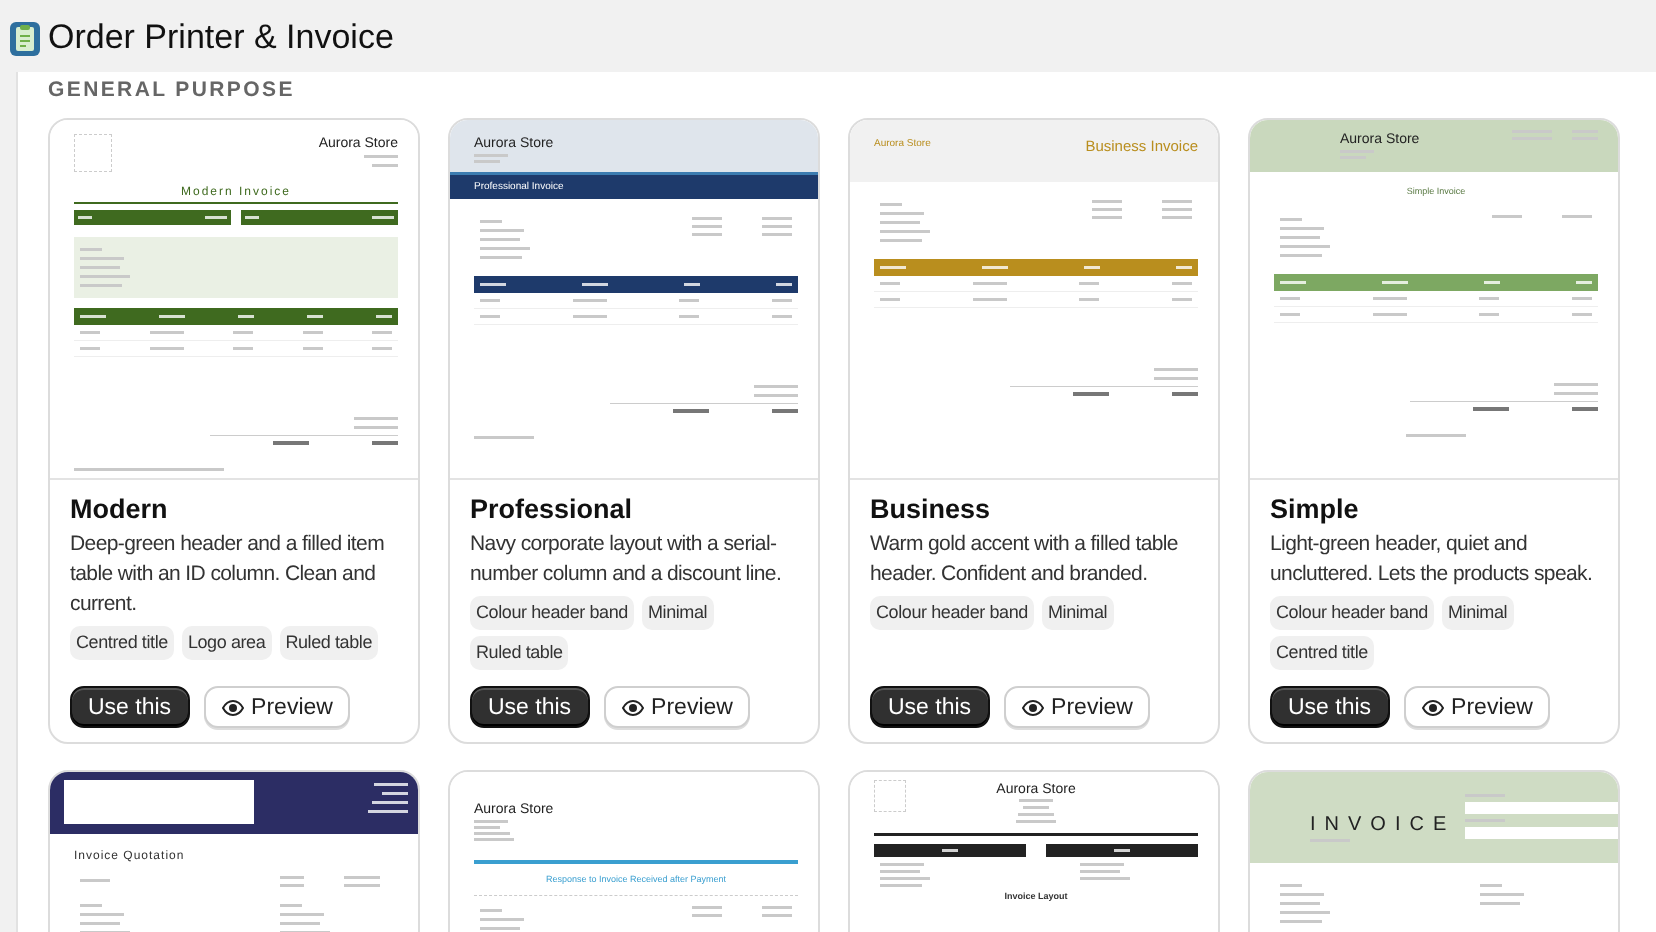 The image size is (1656, 932). I want to click on tag: Logo area, so click(226, 643).